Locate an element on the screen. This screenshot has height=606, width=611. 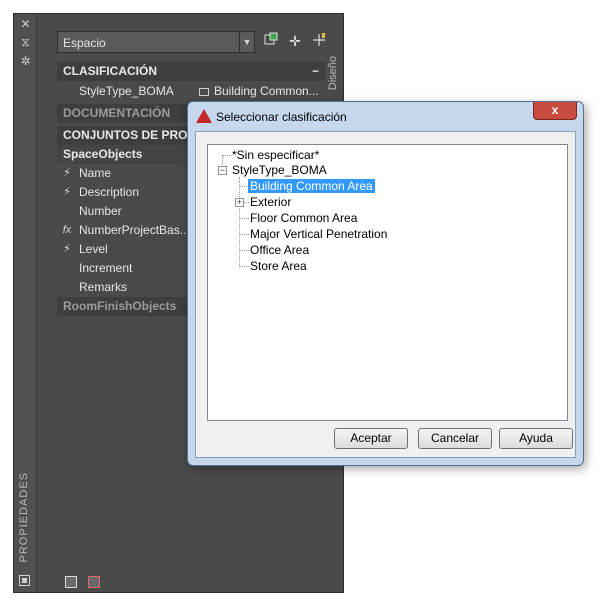
palette-menu-icon is located at coordinates (24, 580).